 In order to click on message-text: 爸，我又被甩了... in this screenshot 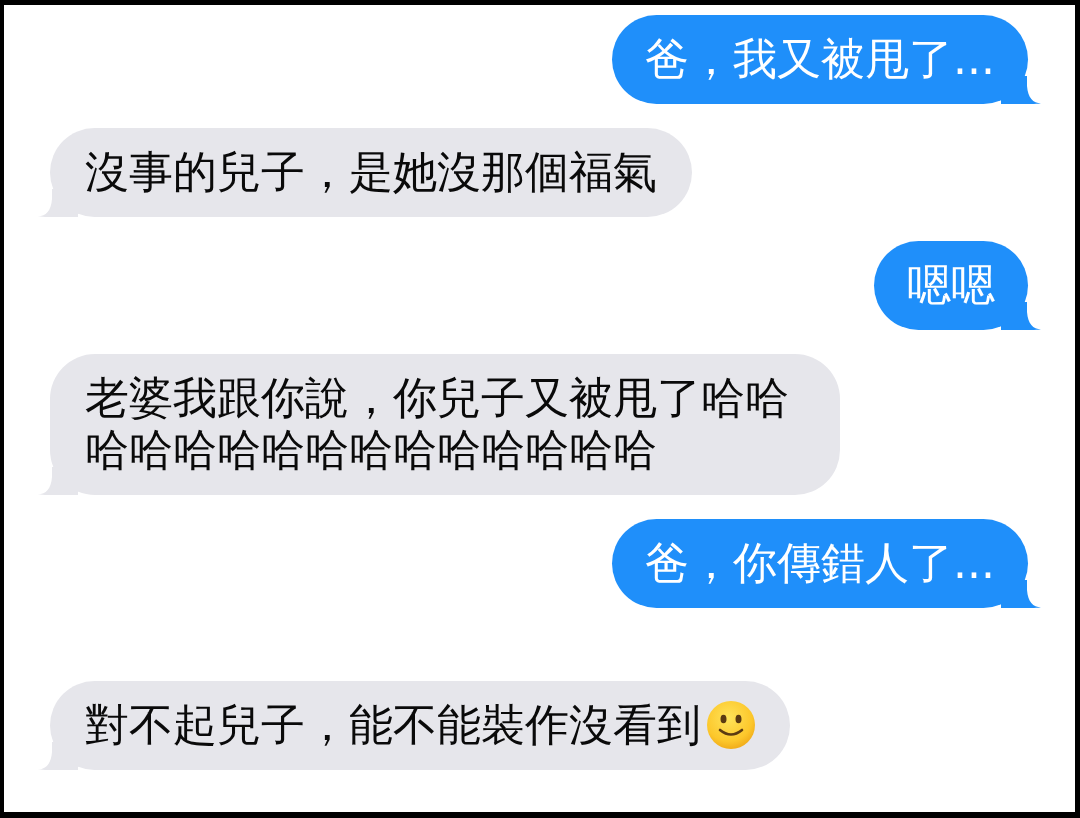, I will do `click(820, 59)`.